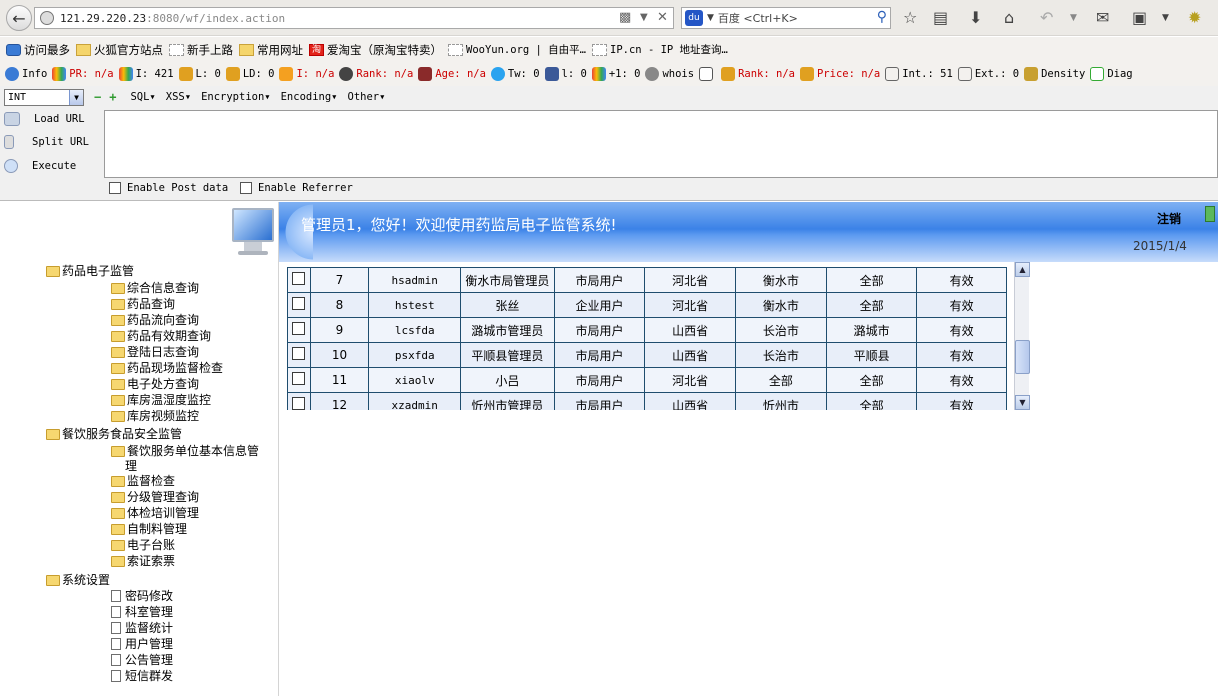 Image resolution: width=1218 pixels, height=696 pixels. I want to click on baidu-engine-icon: du, so click(694, 18).